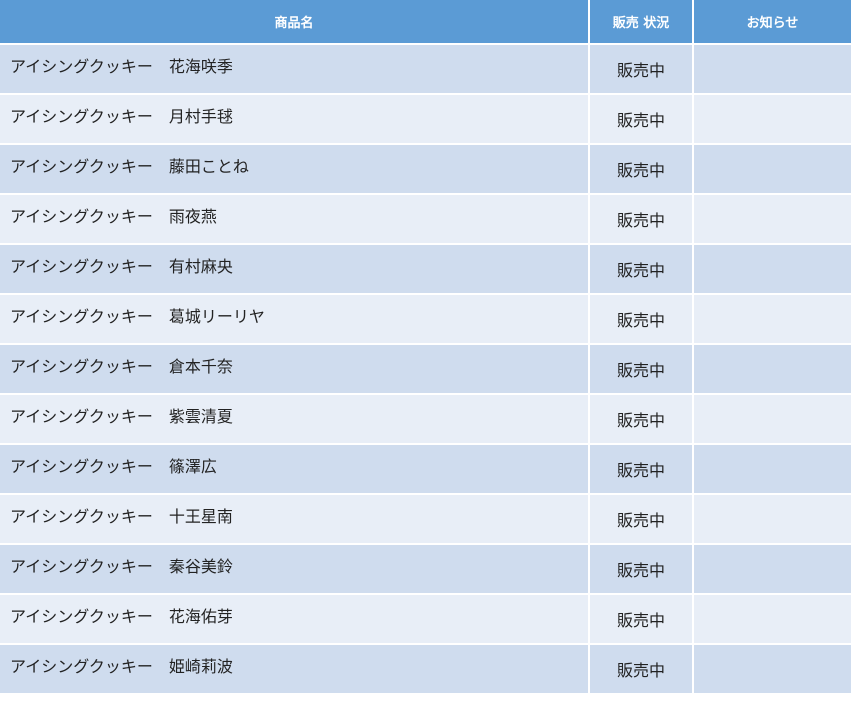 The image size is (851, 719). I want to click on table-row: アイシングクッキー 紫雲清夏 販売中, so click(425, 419).